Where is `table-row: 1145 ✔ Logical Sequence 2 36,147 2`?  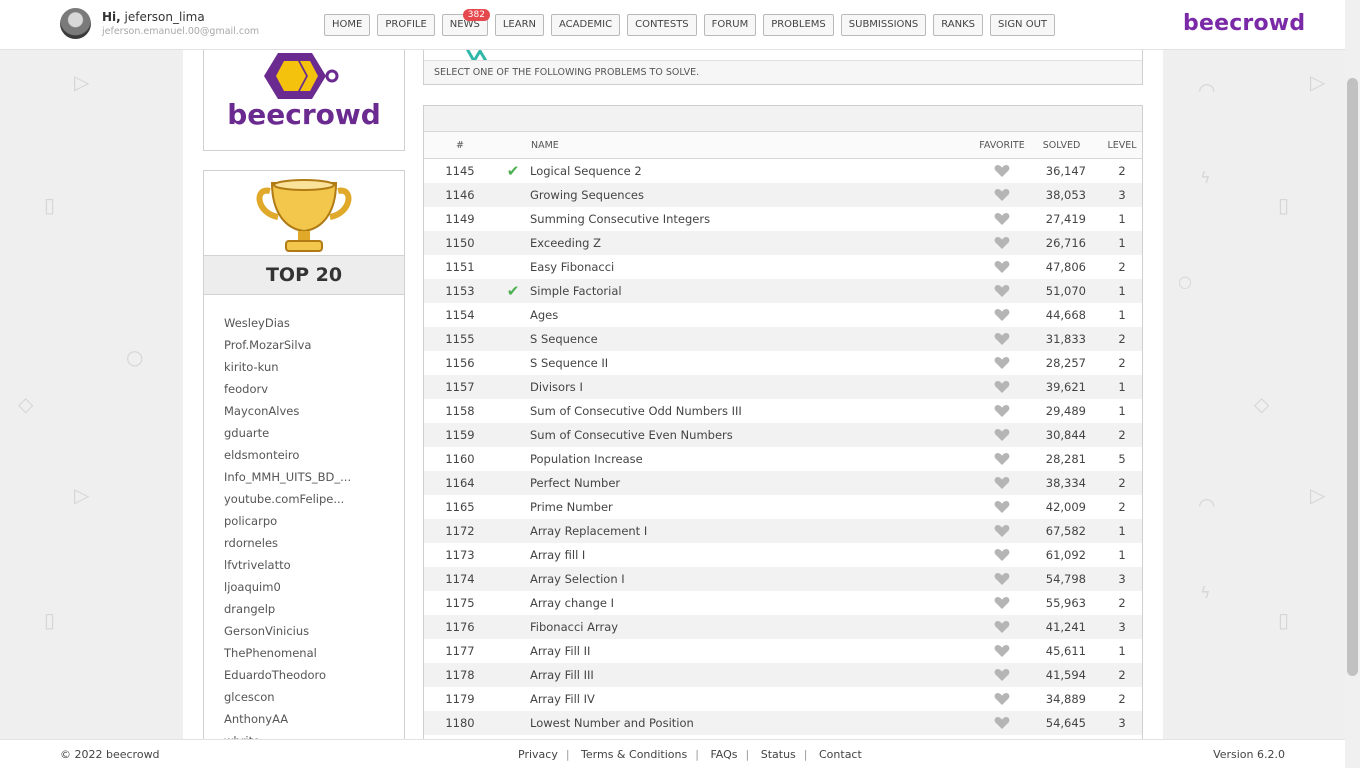
table-row: 1145 ✔ Logical Sequence 2 36,147 2 is located at coordinates (783, 170).